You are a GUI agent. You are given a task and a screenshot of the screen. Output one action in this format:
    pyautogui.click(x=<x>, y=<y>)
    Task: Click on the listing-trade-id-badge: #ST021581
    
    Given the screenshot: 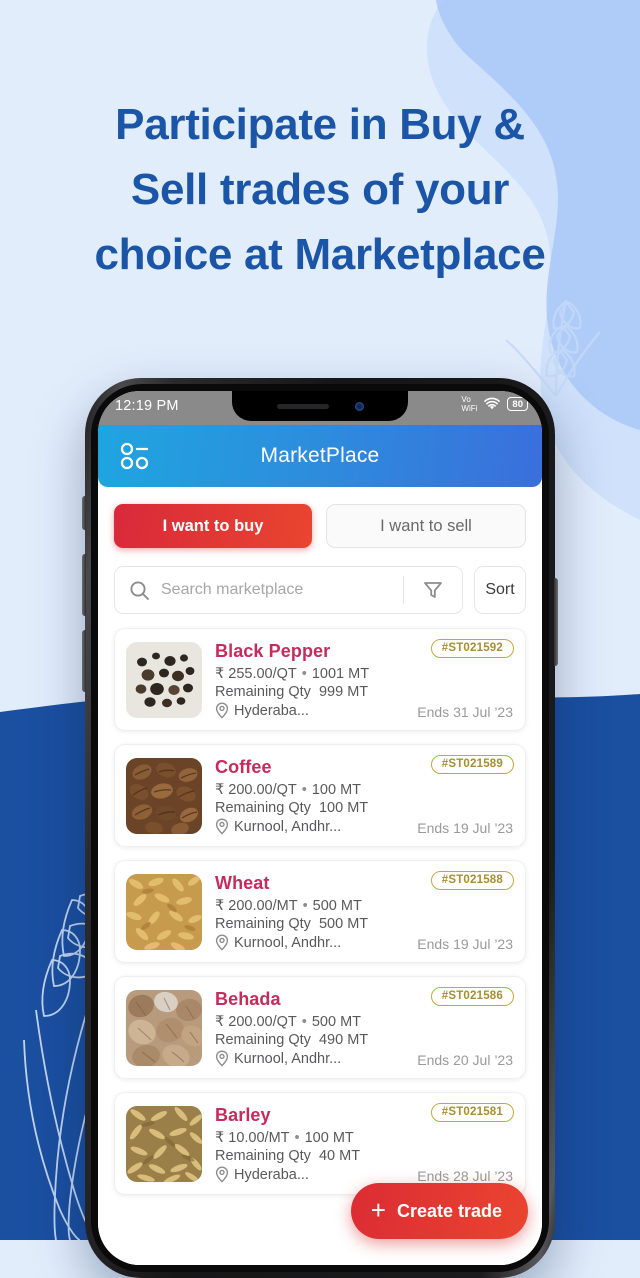 What is the action you would take?
    pyautogui.click(x=472, y=1112)
    